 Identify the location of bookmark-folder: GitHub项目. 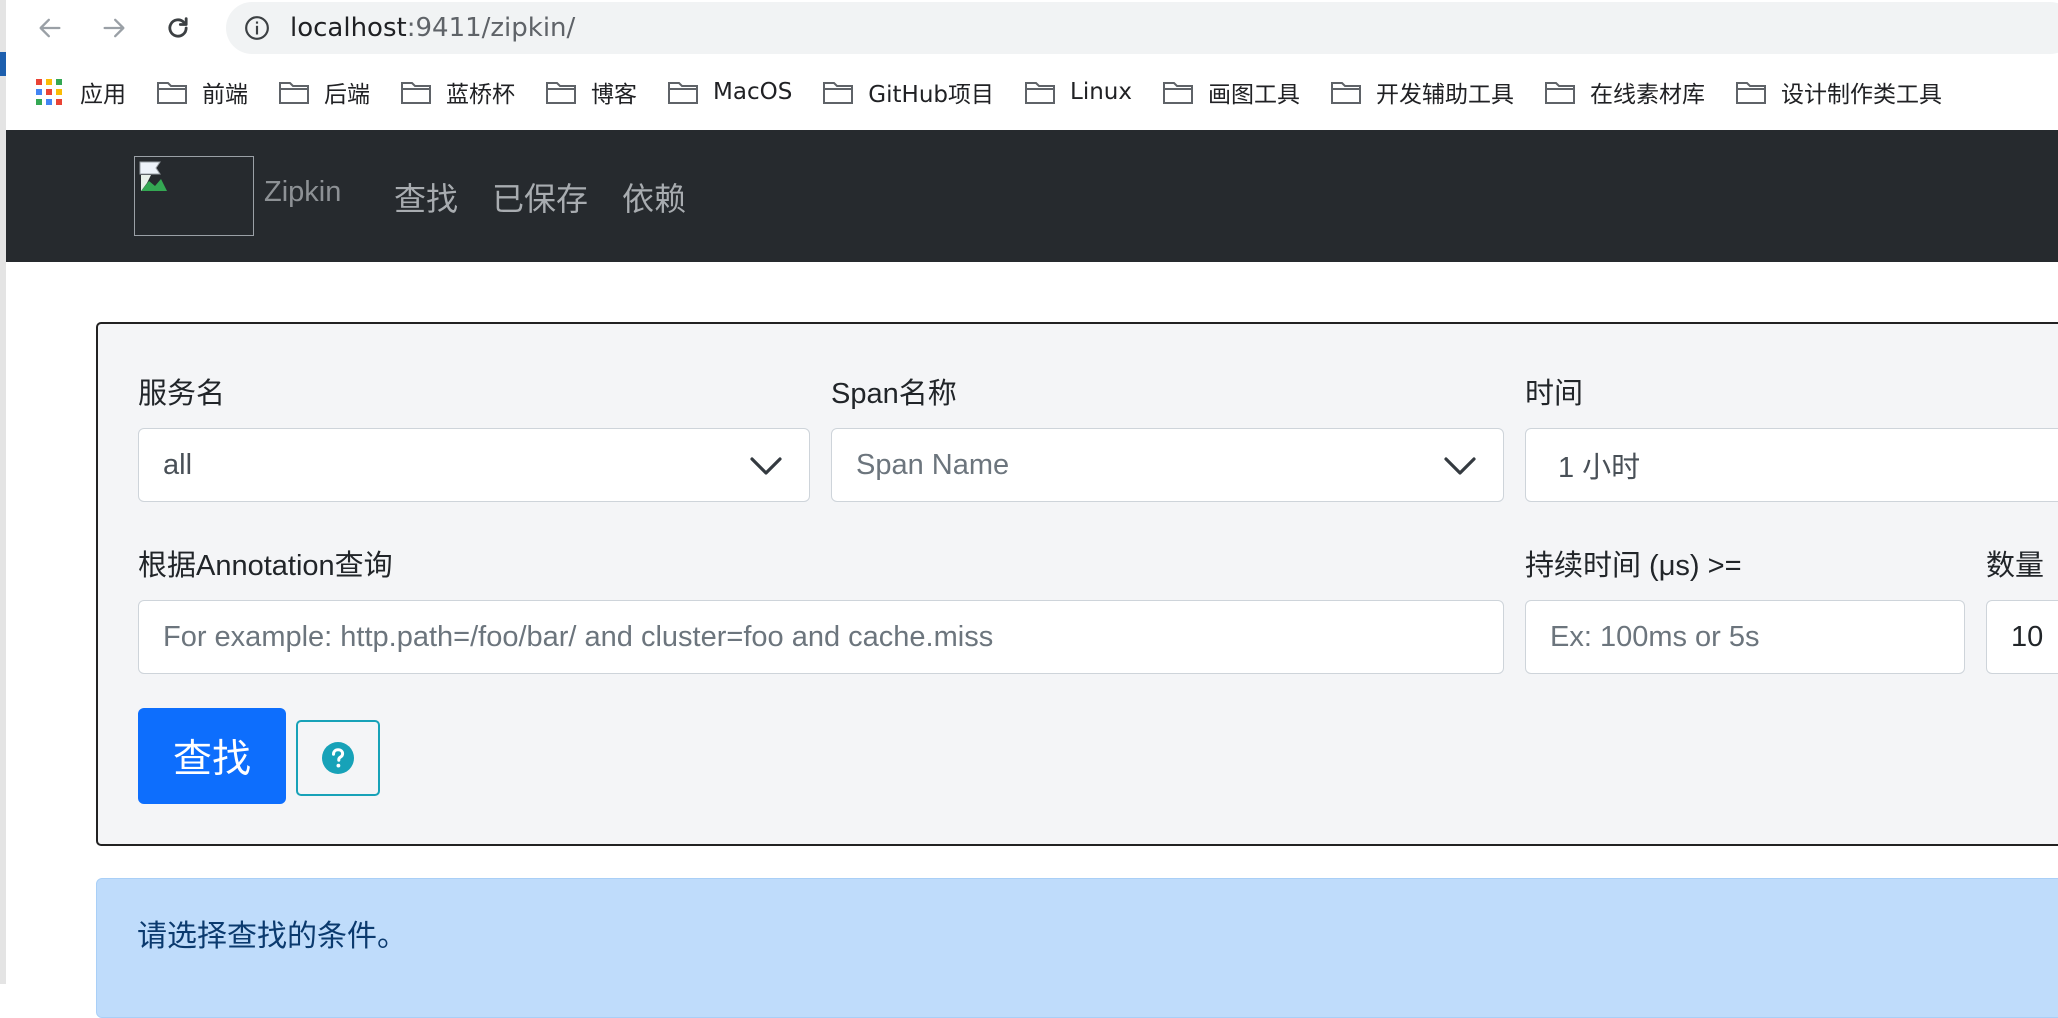
(908, 92).